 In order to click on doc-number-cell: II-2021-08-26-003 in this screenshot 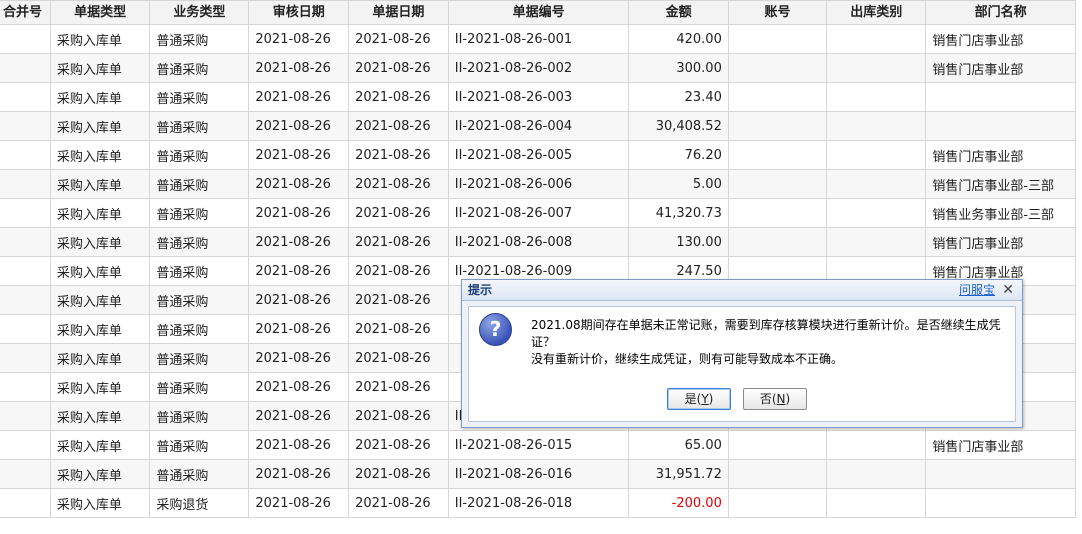, I will do `click(538, 97)`.